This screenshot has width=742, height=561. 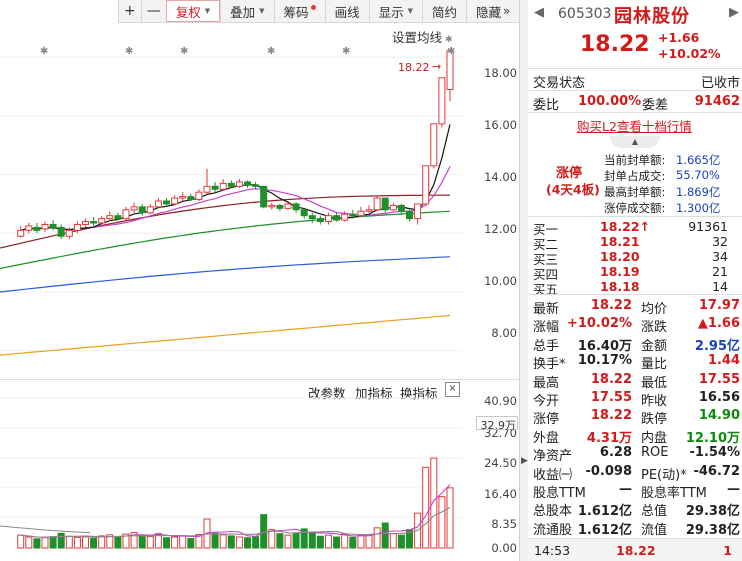 What do you see at coordinates (524, 461) in the screenshot?
I see `collapse-arrow-icon: ▶` at bounding box center [524, 461].